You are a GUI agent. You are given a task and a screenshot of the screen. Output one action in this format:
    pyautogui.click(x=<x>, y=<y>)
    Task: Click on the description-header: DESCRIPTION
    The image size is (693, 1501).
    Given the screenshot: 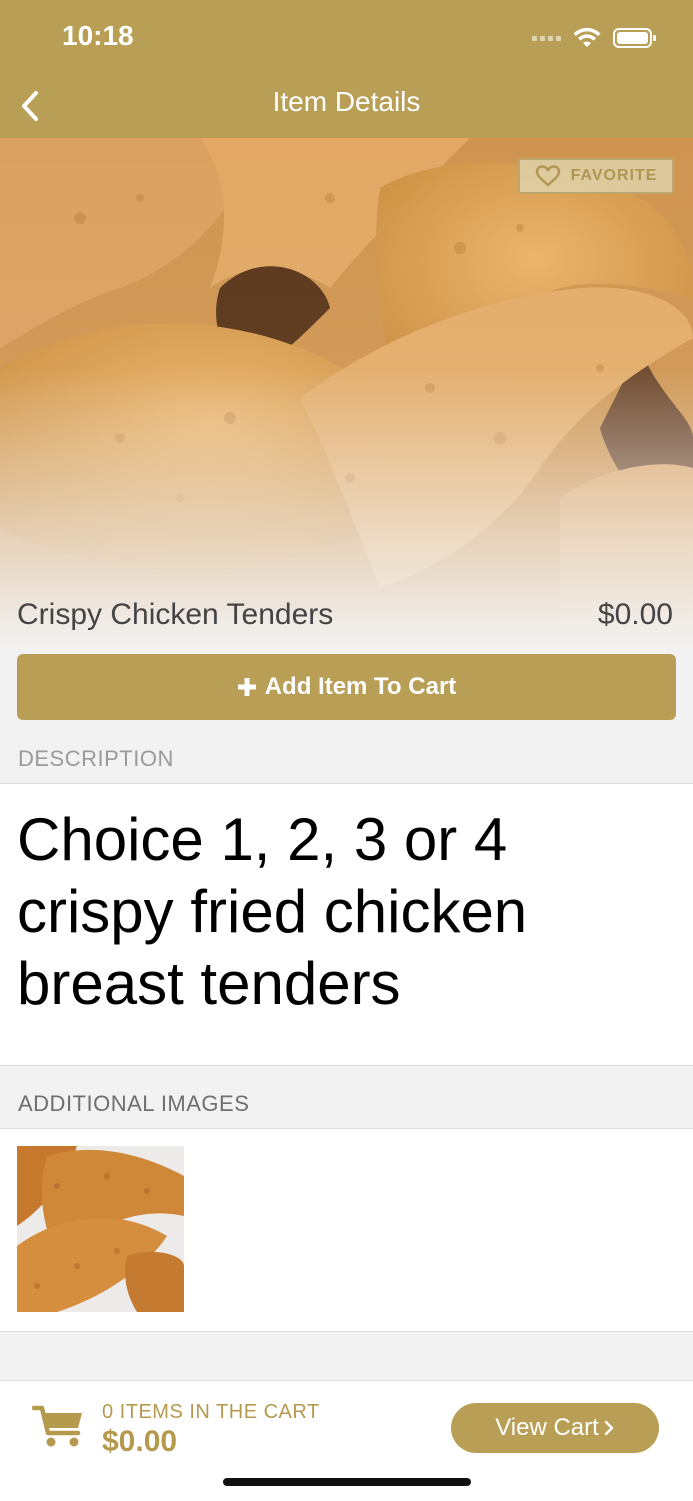 What is the action you would take?
    pyautogui.click(x=96, y=758)
    